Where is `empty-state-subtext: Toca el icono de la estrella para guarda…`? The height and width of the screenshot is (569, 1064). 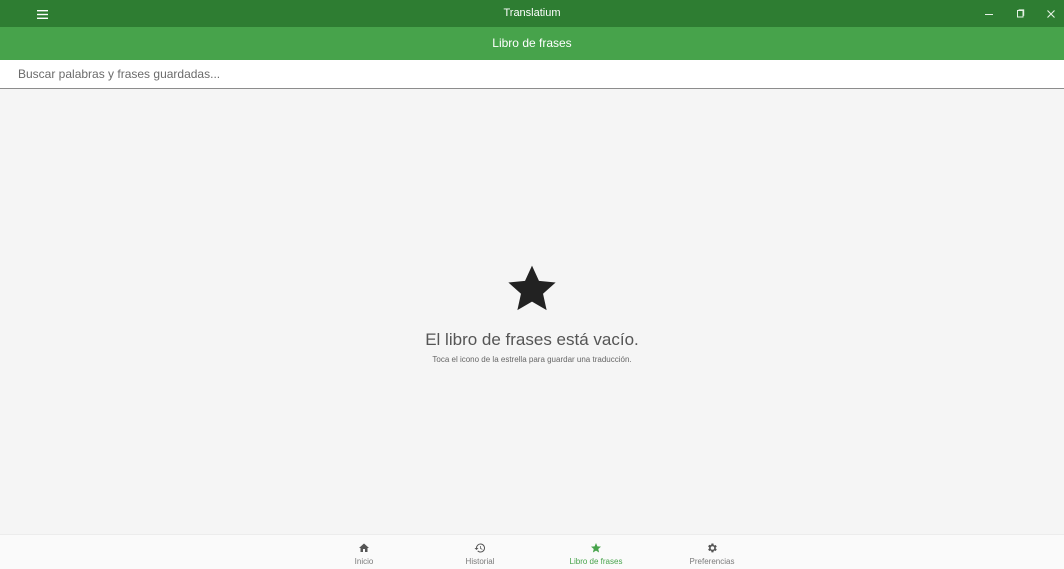 empty-state-subtext: Toca el icono de la estrella para guarda… is located at coordinates (532, 359).